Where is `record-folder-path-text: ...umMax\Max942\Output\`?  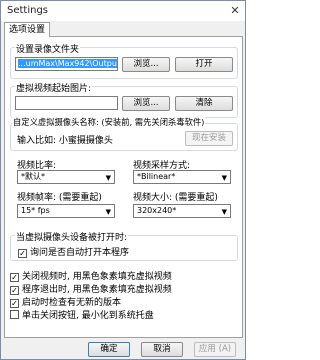
record-folder-path-text: ...umMax\Max942\Output\ is located at coordinates (67, 63).